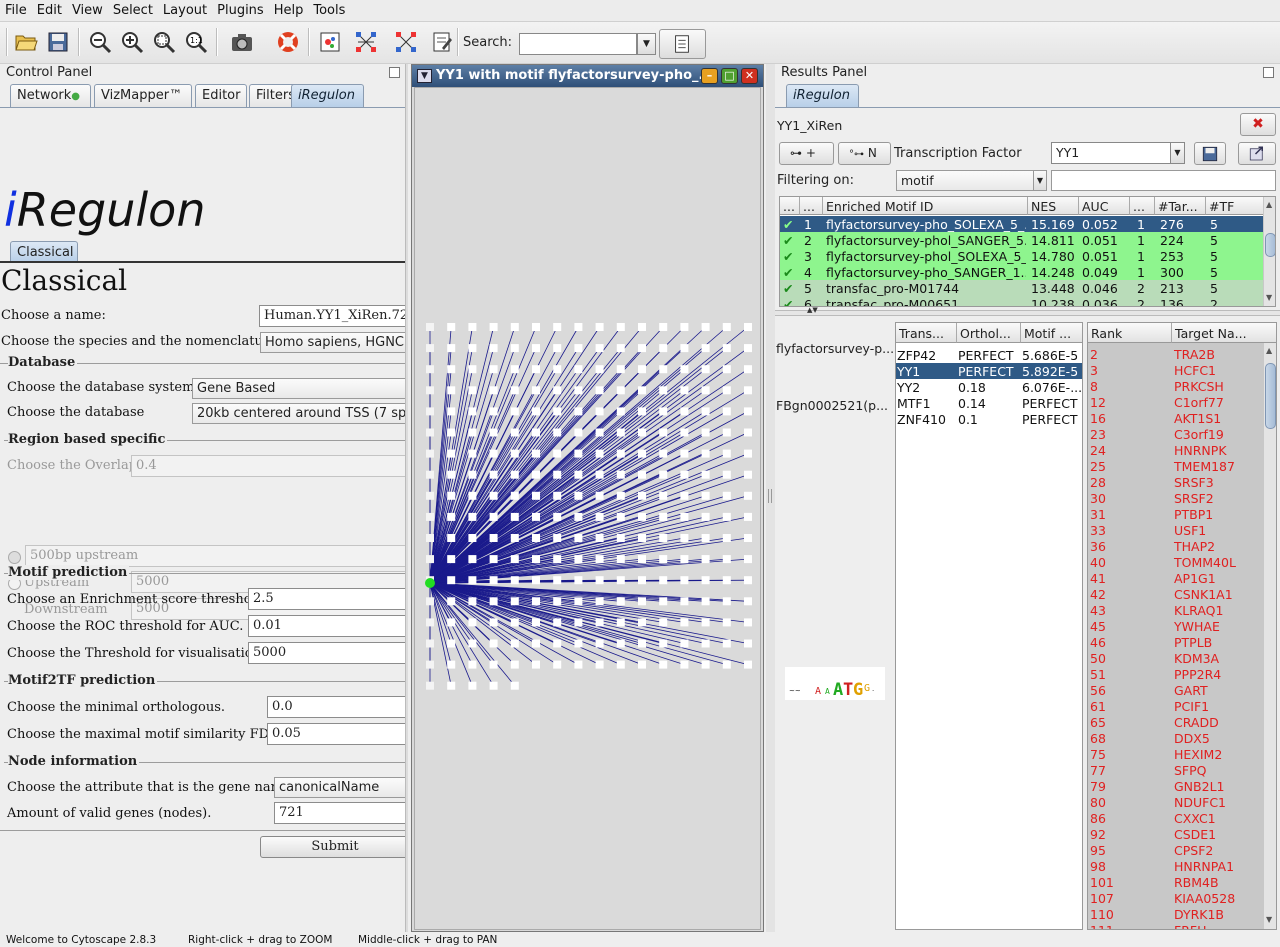 Image resolution: width=1280 pixels, height=947 pixels. What do you see at coordinates (1174, 627) in the screenshot?
I see `target-row: 45 YWHAE` at bounding box center [1174, 627].